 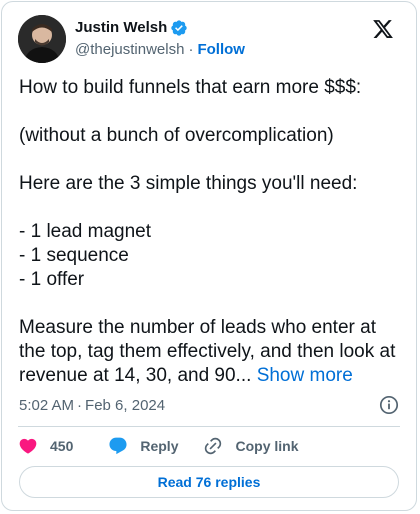 I want to click on author-handle-row: @thejustinwelsh · Follow, so click(x=160, y=50).